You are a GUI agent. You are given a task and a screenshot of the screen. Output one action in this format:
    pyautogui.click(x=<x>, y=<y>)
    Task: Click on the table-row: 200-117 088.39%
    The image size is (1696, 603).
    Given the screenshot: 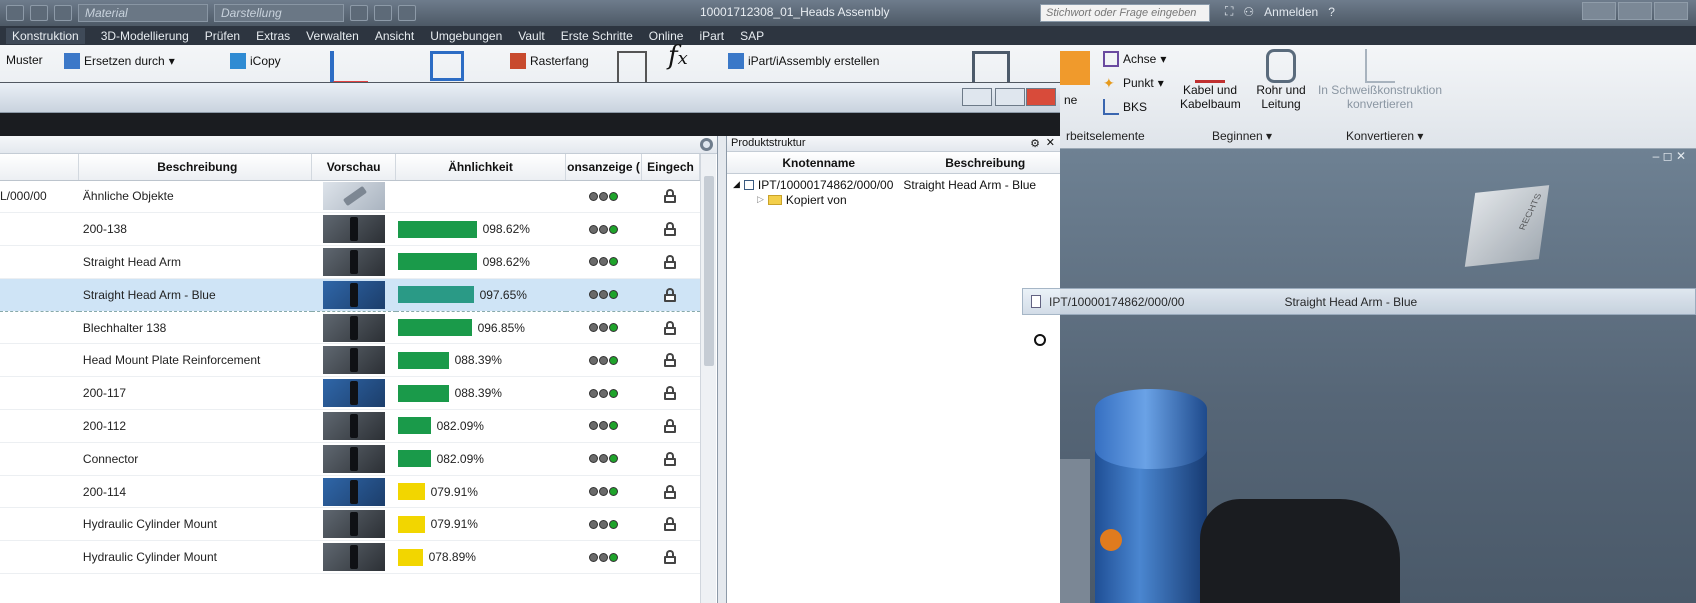 What is the action you would take?
    pyautogui.click(x=350, y=393)
    